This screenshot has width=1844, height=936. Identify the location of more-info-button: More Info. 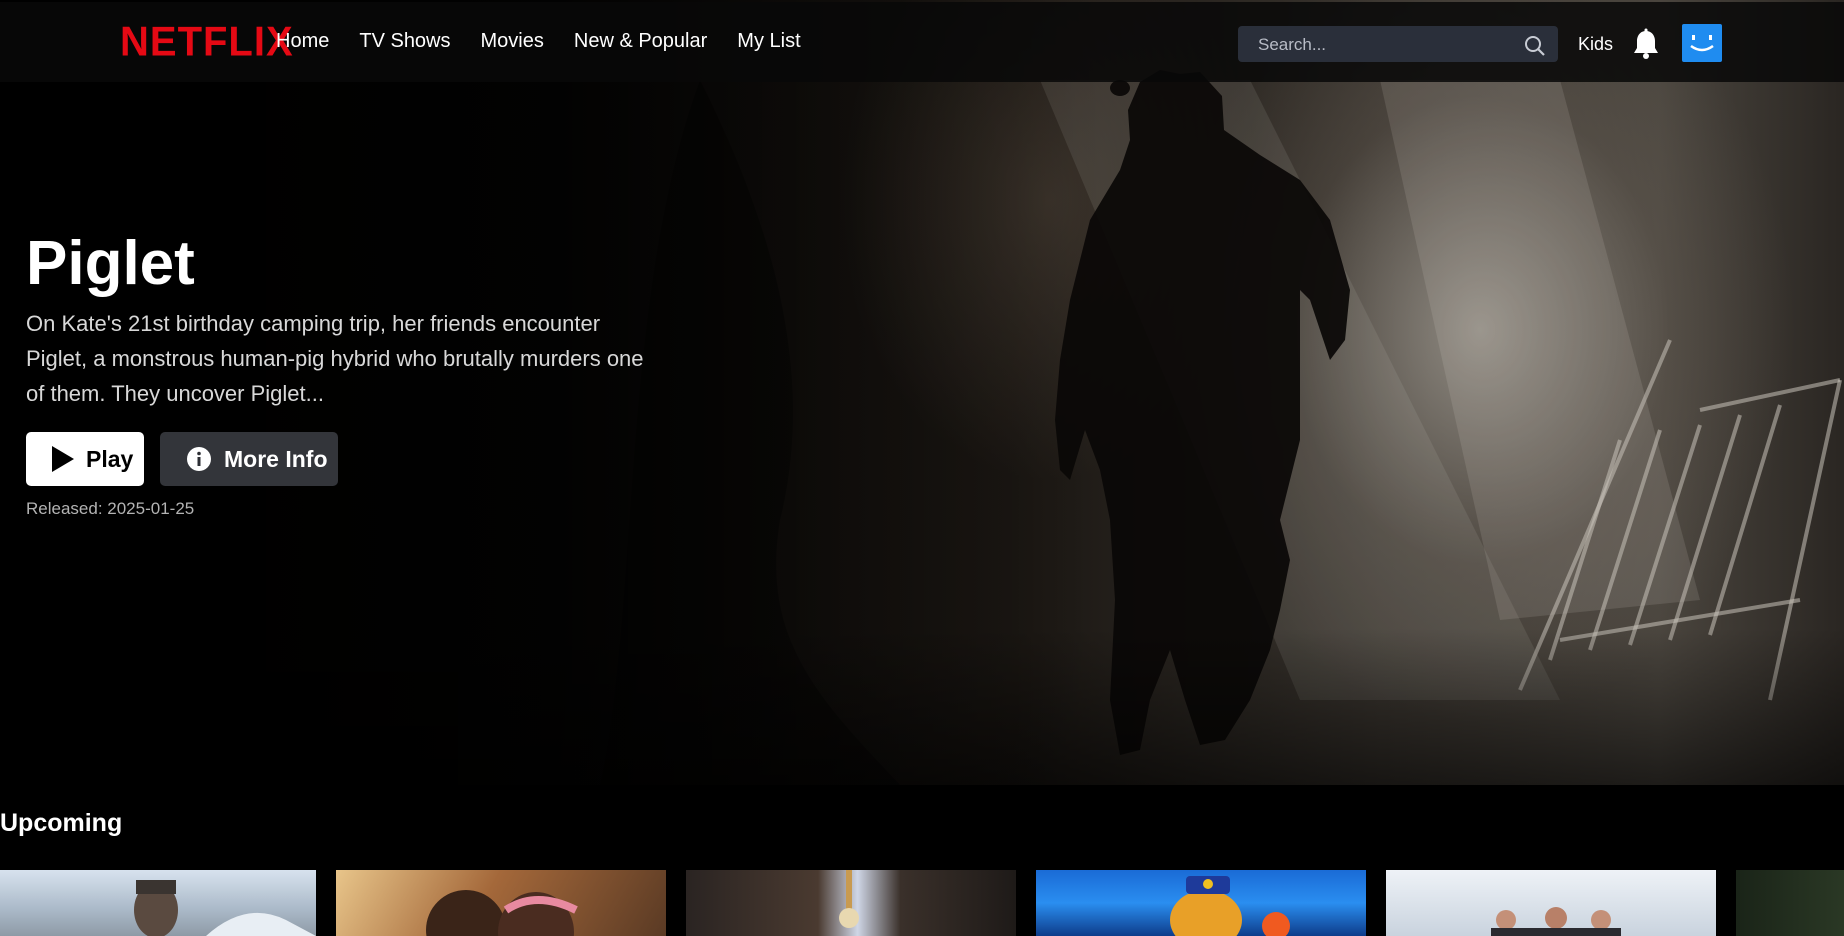
(249, 459).